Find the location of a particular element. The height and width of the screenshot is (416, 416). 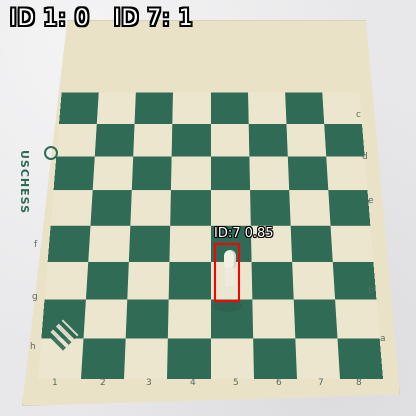

class-count-overlay: ID 1: 0 ID 7: 1 is located at coordinates (102, 18).